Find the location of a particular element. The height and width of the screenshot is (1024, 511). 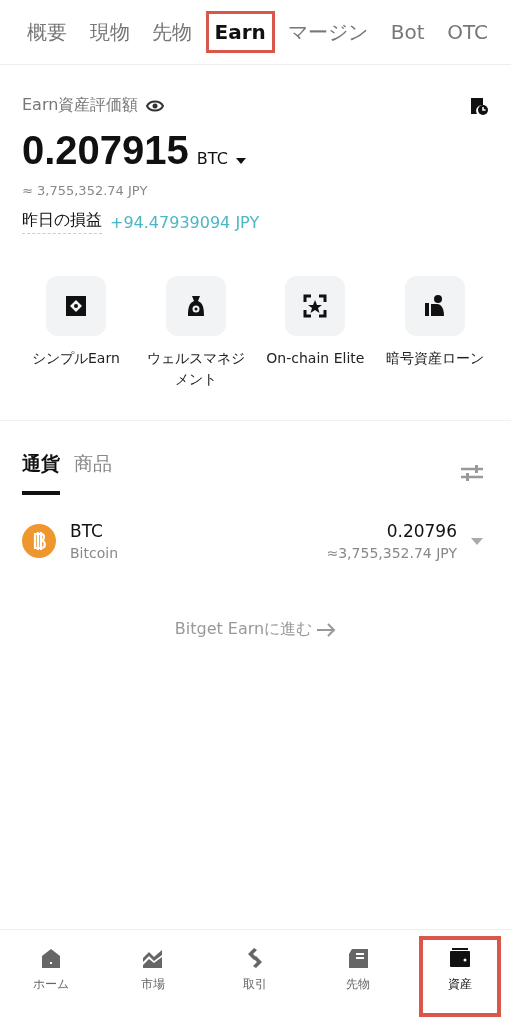

balance-amount: 0.207915 is located at coordinates (105, 150).